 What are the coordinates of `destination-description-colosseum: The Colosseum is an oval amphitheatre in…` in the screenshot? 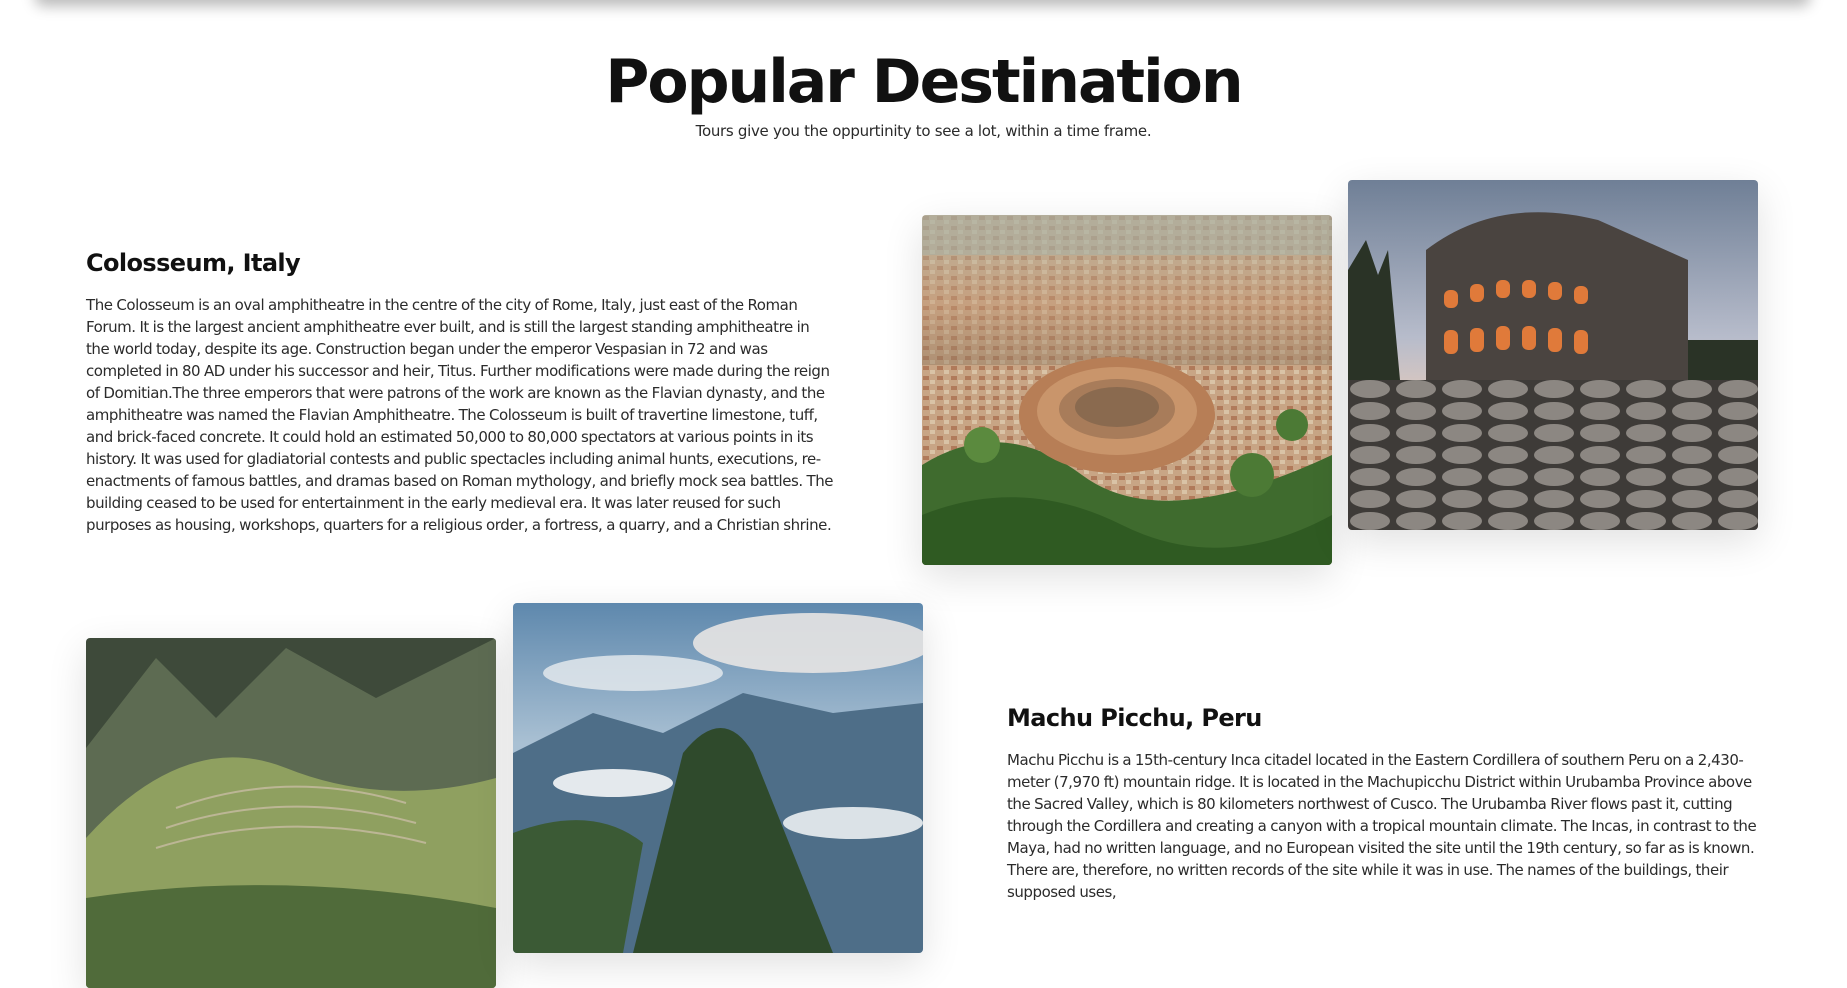 It's located at (460, 415).